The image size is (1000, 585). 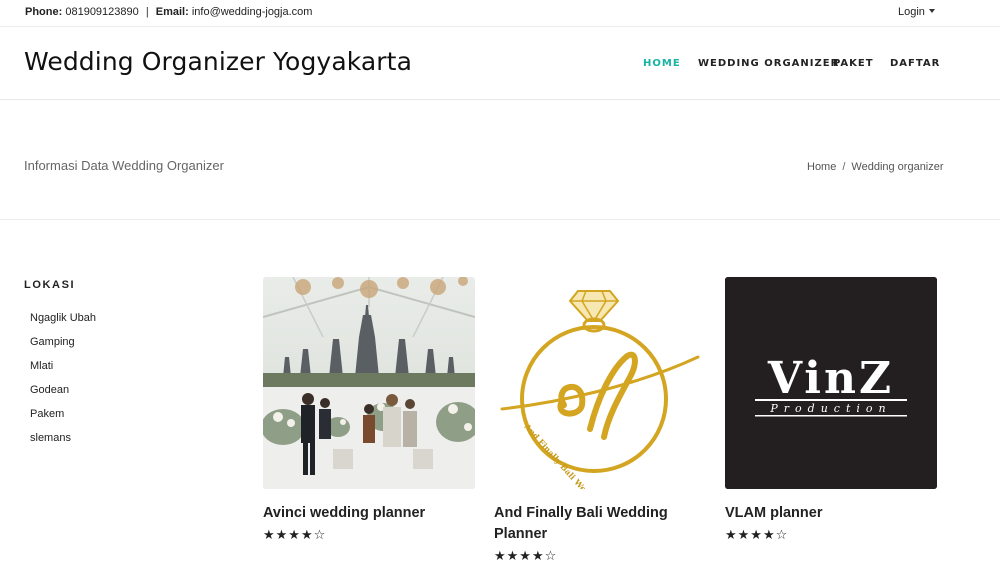 I want to click on location-item: Pakem, so click(x=63, y=420).